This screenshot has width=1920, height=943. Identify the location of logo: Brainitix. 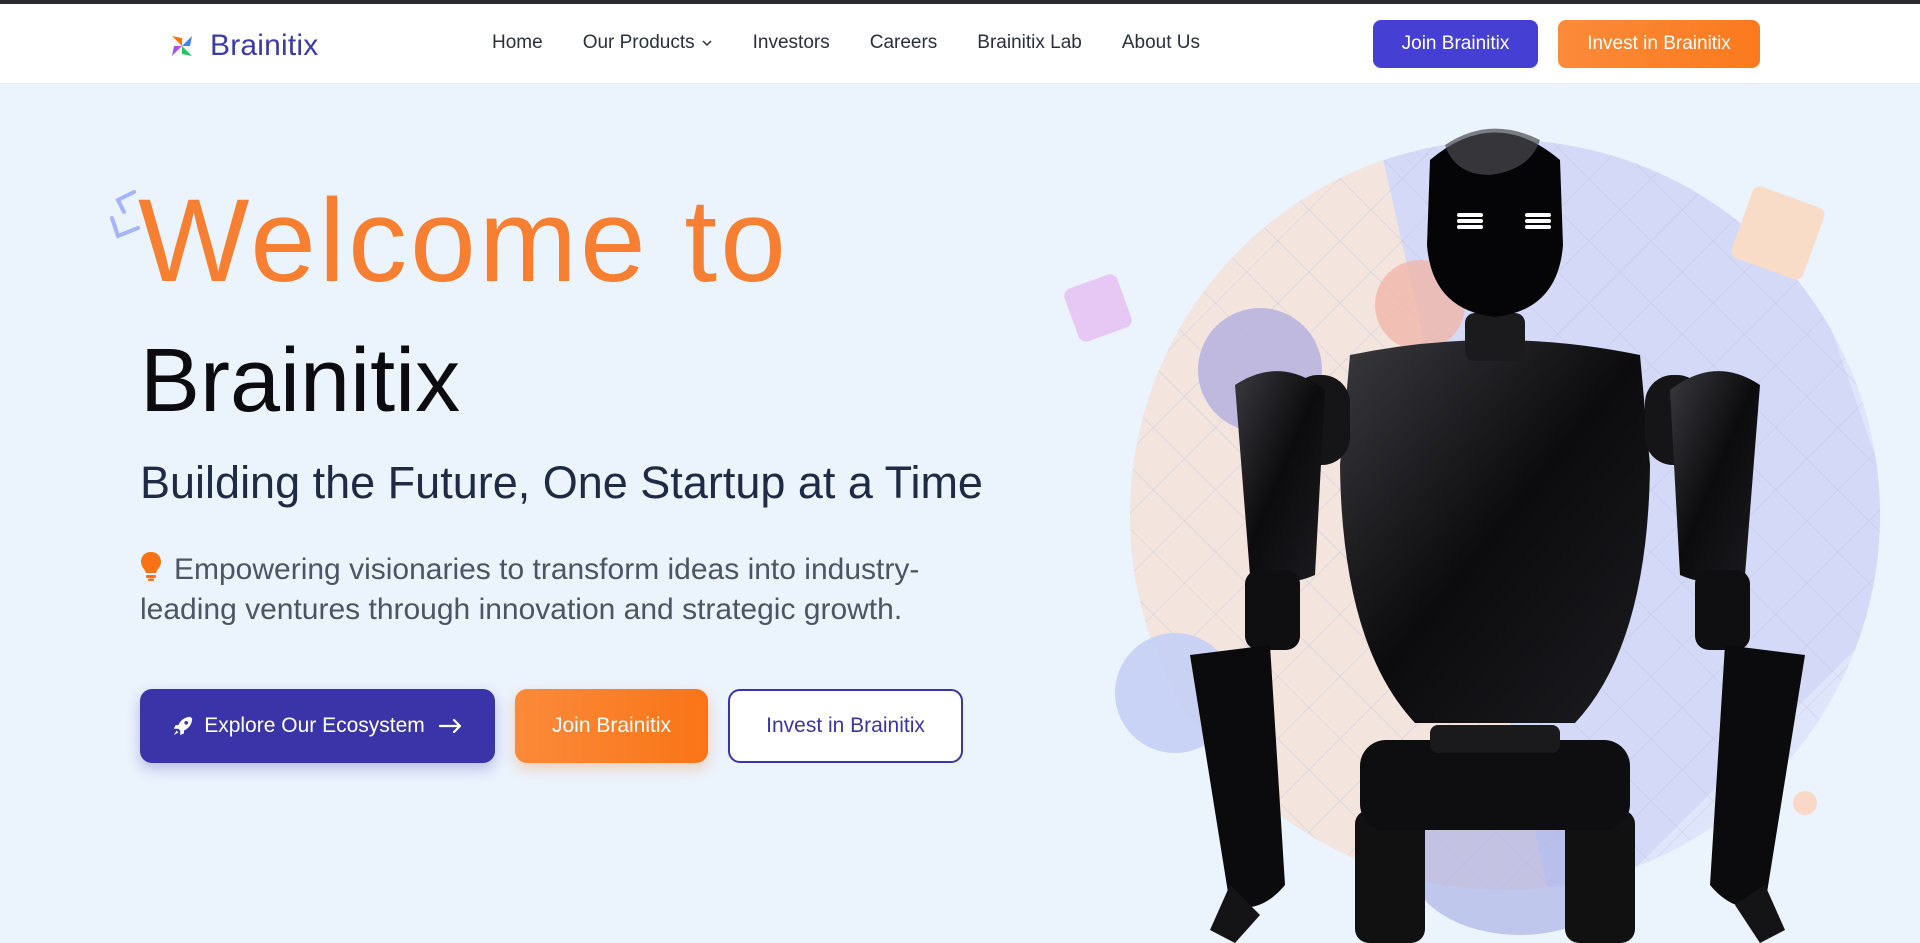
(243, 46).